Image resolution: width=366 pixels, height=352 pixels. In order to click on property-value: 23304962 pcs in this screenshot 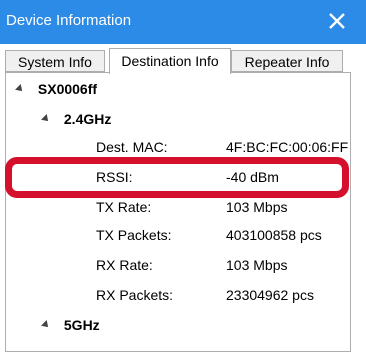, I will do `click(270, 295)`.